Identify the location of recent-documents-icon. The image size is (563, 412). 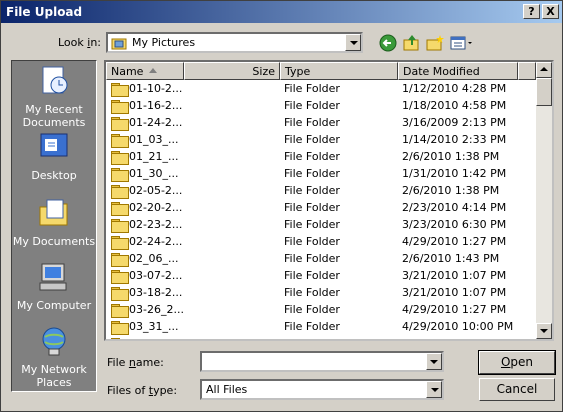
(55, 80).